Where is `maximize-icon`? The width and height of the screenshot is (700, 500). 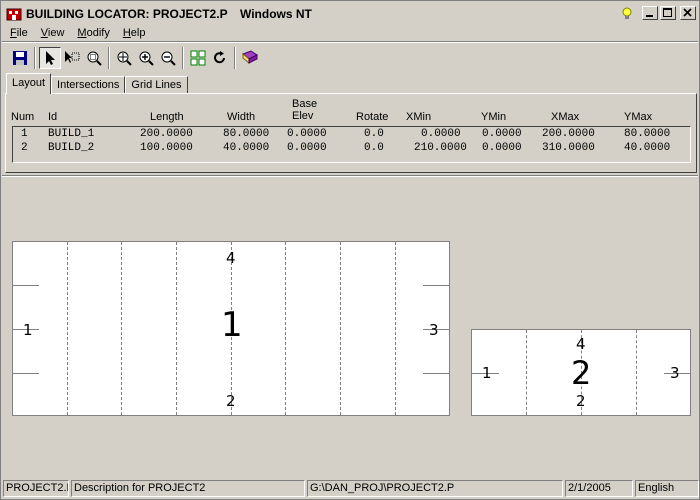
maximize-icon is located at coordinates (667, 12).